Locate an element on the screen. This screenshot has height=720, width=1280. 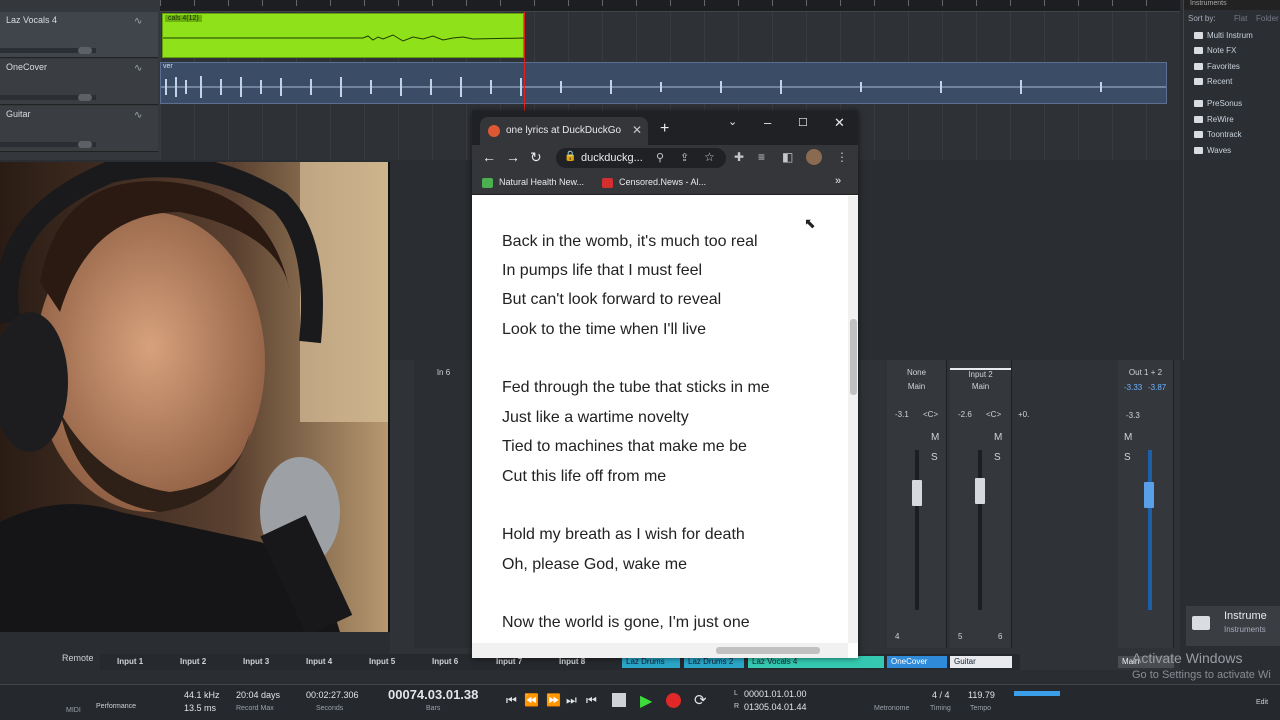
zoom-icon: ⚲ is located at coordinates (660, 157).